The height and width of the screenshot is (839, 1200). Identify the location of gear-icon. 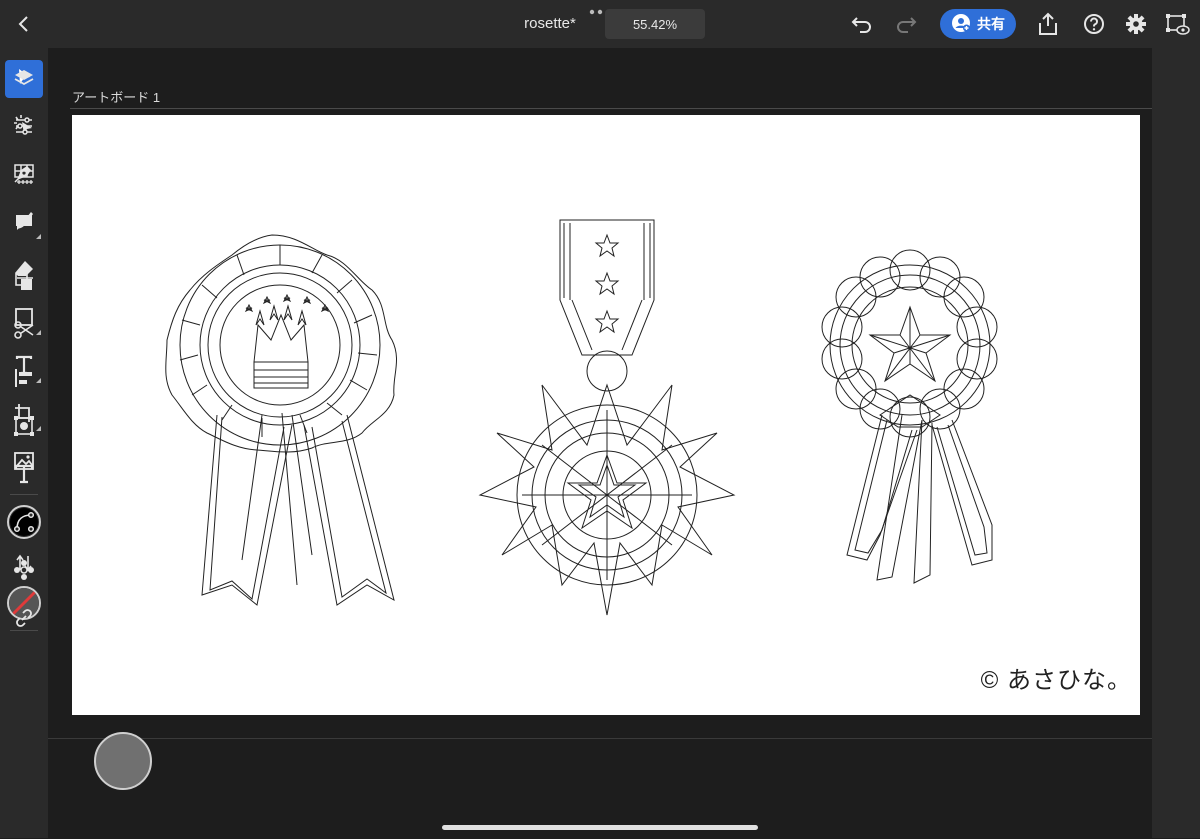
(1136, 24).